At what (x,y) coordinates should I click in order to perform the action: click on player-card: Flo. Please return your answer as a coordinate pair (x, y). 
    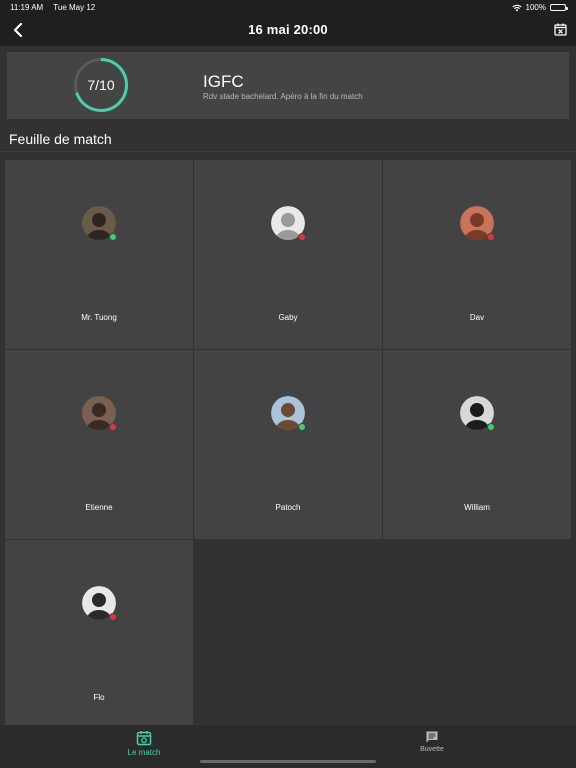
    Looking at the image, I should click on (99, 634).